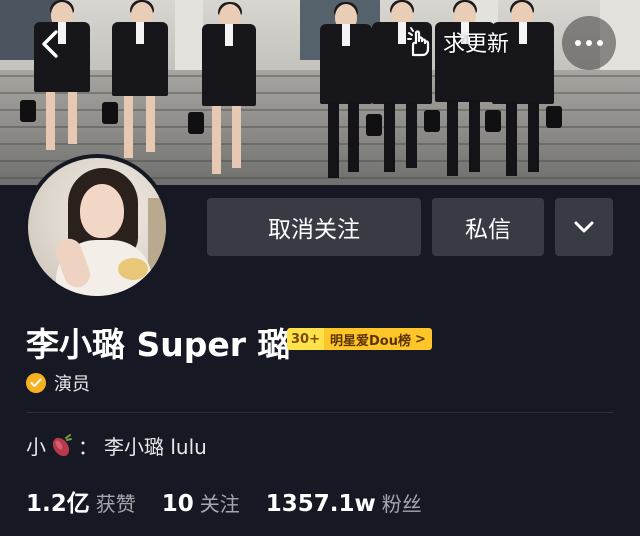 Image resolution: width=640 pixels, height=536 pixels. Describe the element at coordinates (220, 502) in the screenshot. I see `following-label: 关注` at that location.